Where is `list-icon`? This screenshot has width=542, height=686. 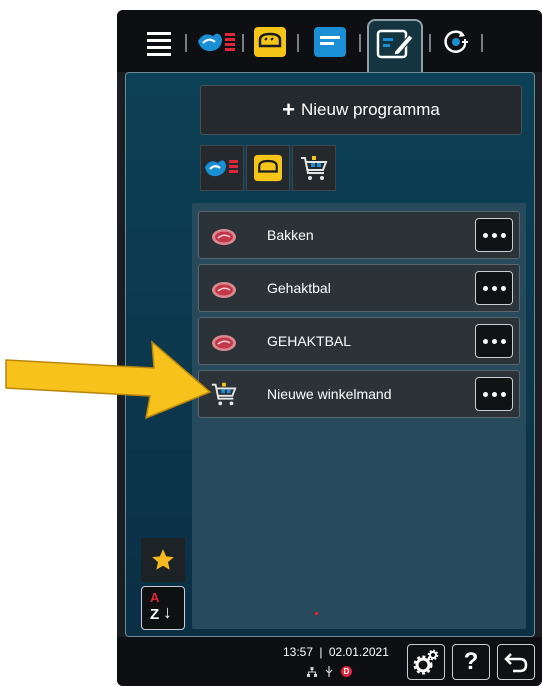
list-icon is located at coordinates (330, 42).